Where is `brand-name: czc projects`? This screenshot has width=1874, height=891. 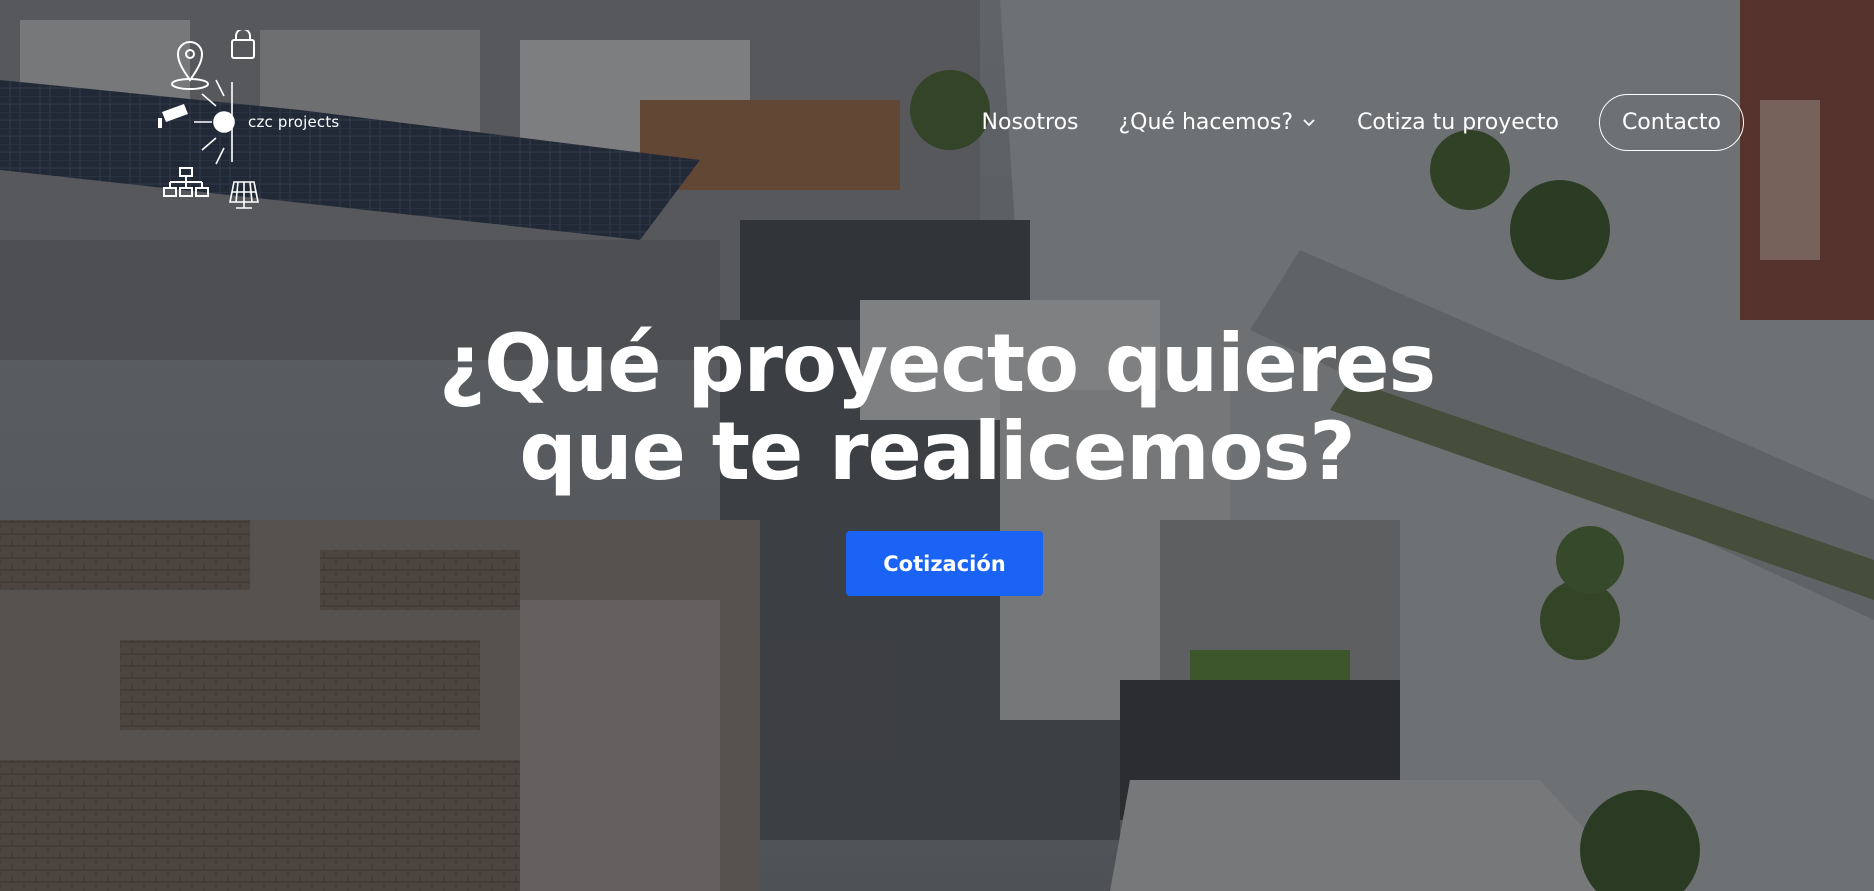
brand-name: czc projects is located at coordinates (293, 122).